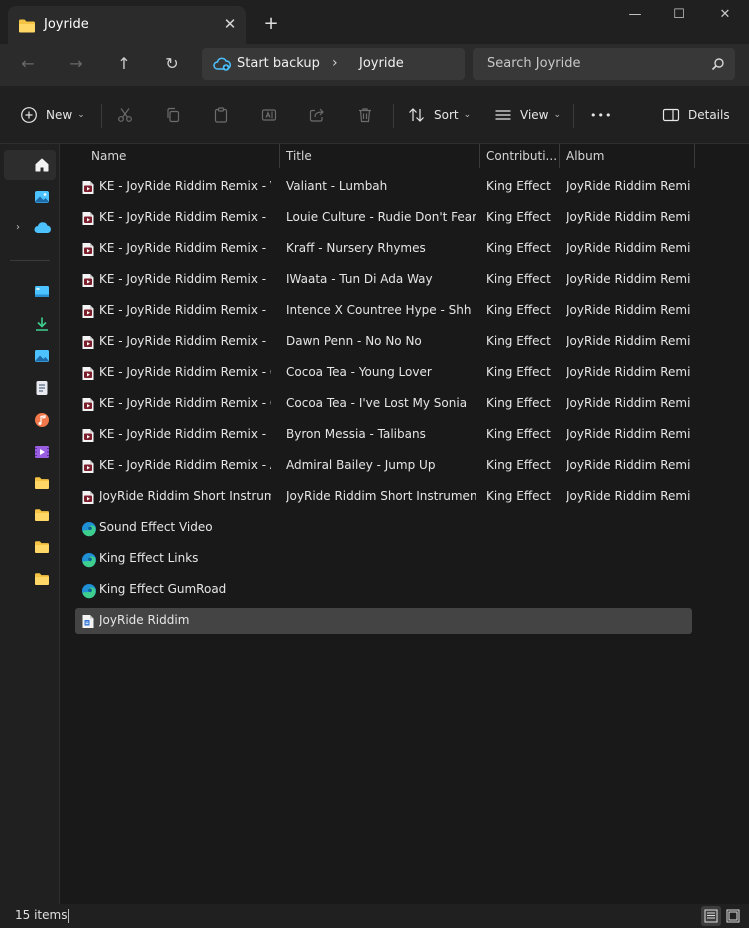  Describe the element at coordinates (299, 156) in the screenshot. I see `column-header-title: Title` at that location.